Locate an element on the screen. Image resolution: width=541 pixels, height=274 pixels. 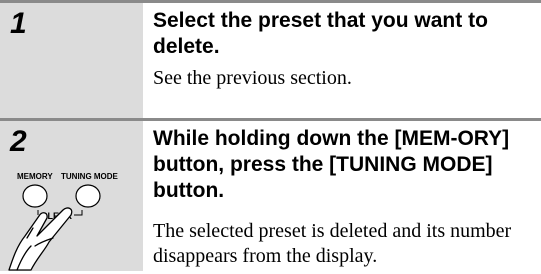
remote-buttons-illustration: MEMORY TUNING MODE CLEAR is located at coordinates (63, 221).